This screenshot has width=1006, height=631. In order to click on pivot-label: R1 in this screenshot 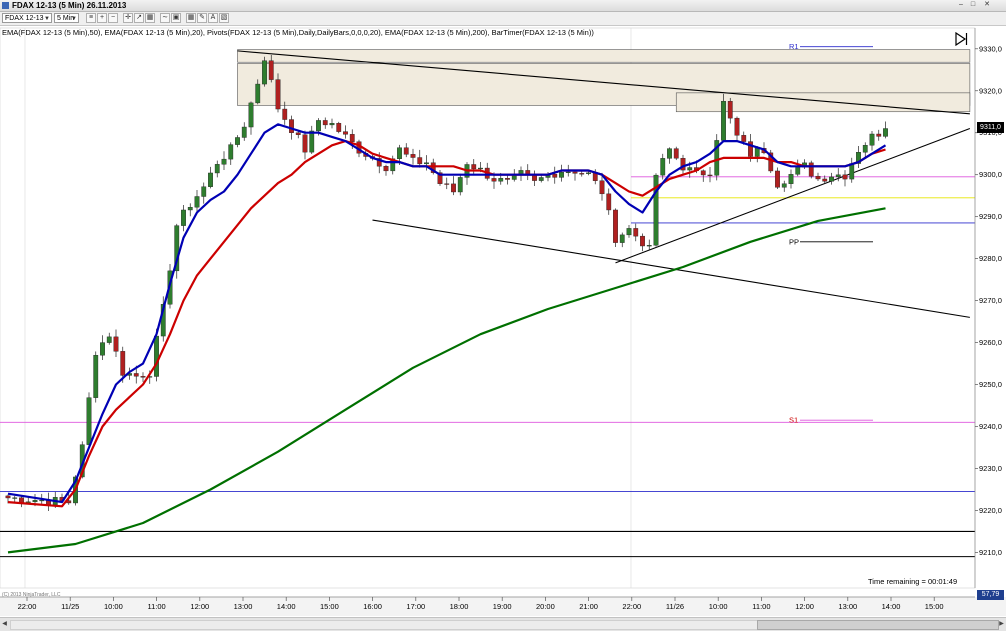, I will do `click(794, 46)`.